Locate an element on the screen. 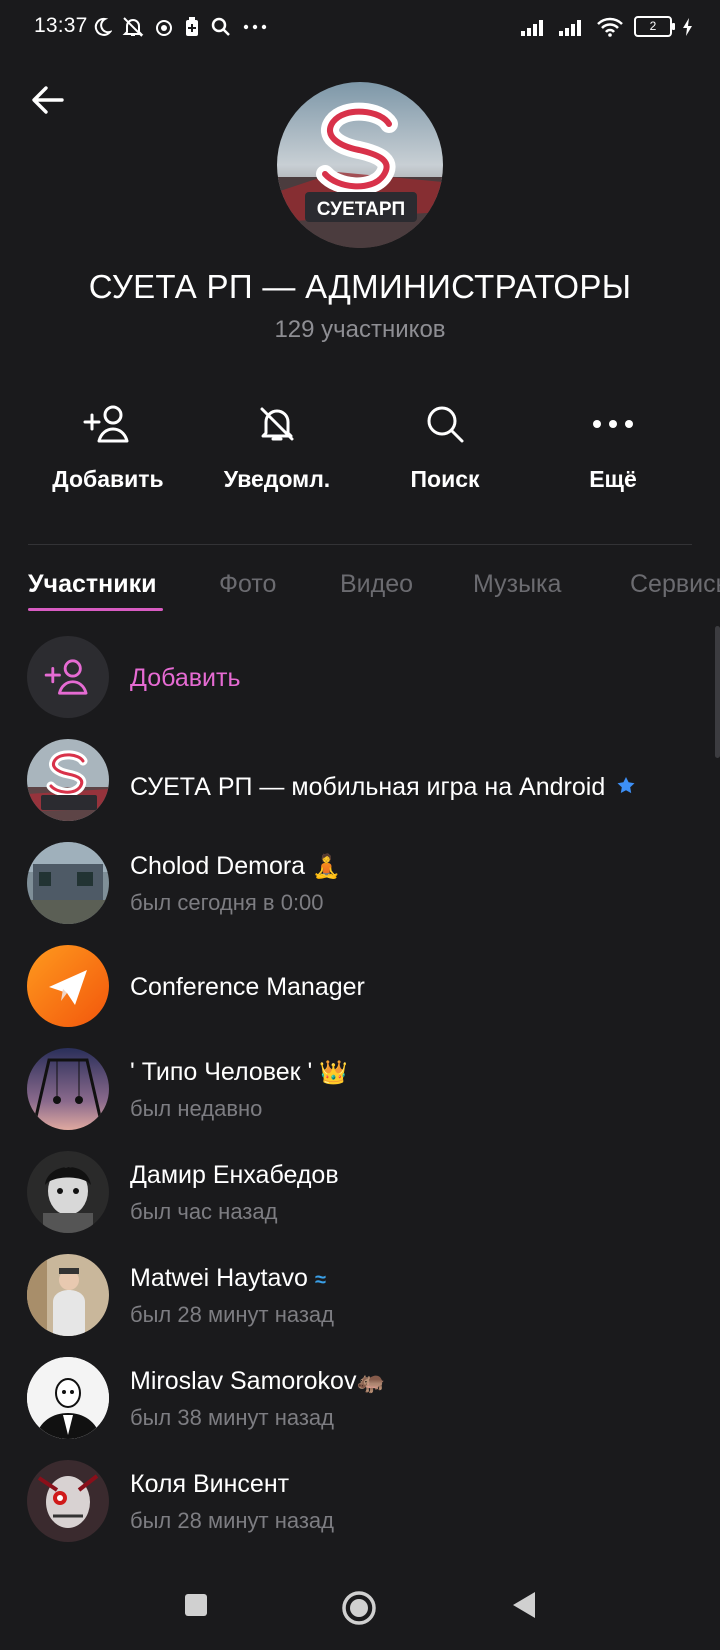  member-name: ' Типо Человек ' 👑 is located at coordinates (239, 1072).